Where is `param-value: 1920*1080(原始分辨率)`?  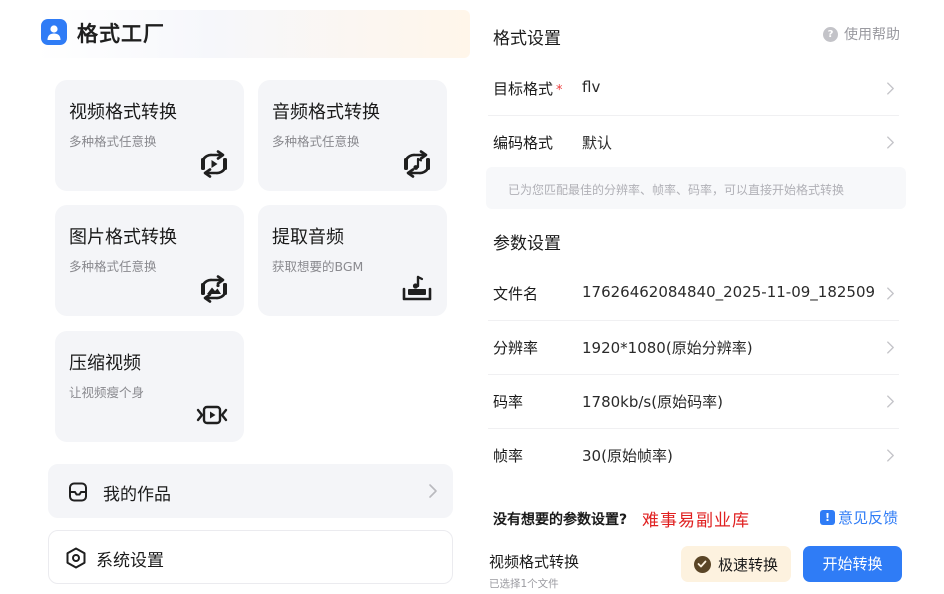 param-value: 1920*1080(原始分辨率) is located at coordinates (667, 348).